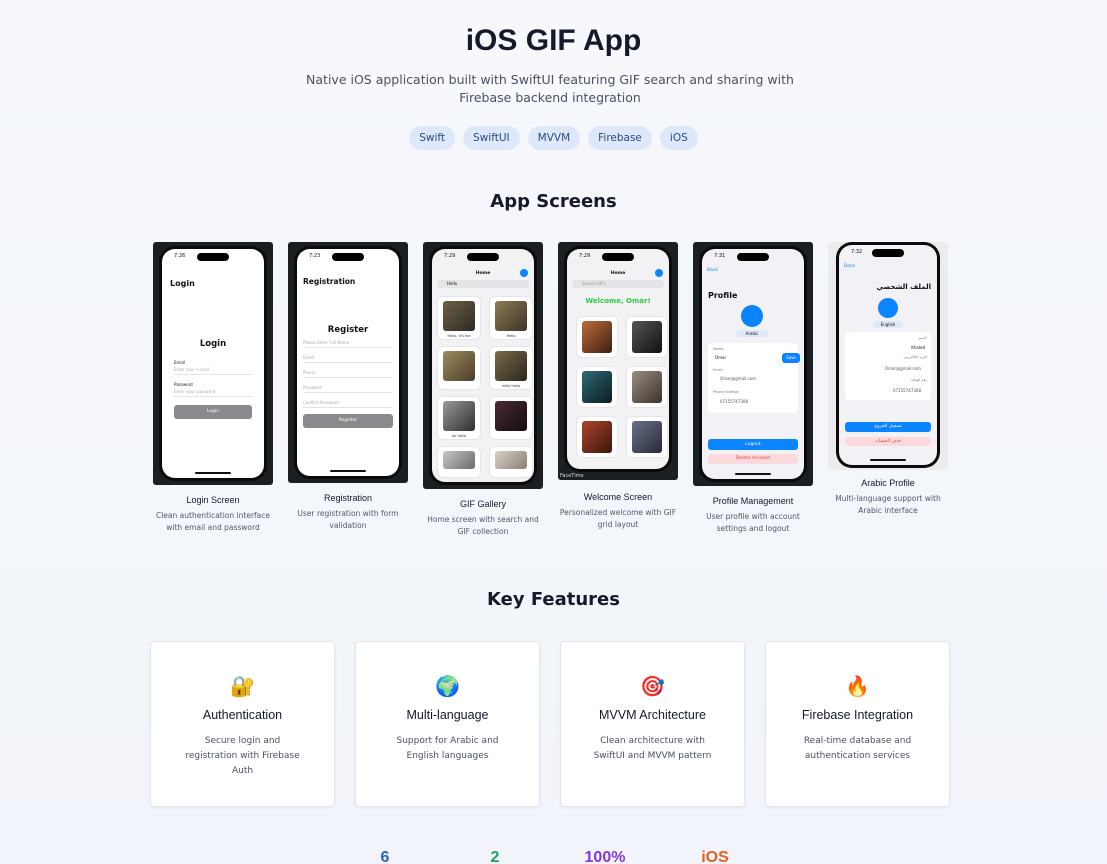 This screenshot has height=864, width=1107. Describe the element at coordinates (652, 715) in the screenshot. I see `feature-title: MVVM Architecture` at that location.